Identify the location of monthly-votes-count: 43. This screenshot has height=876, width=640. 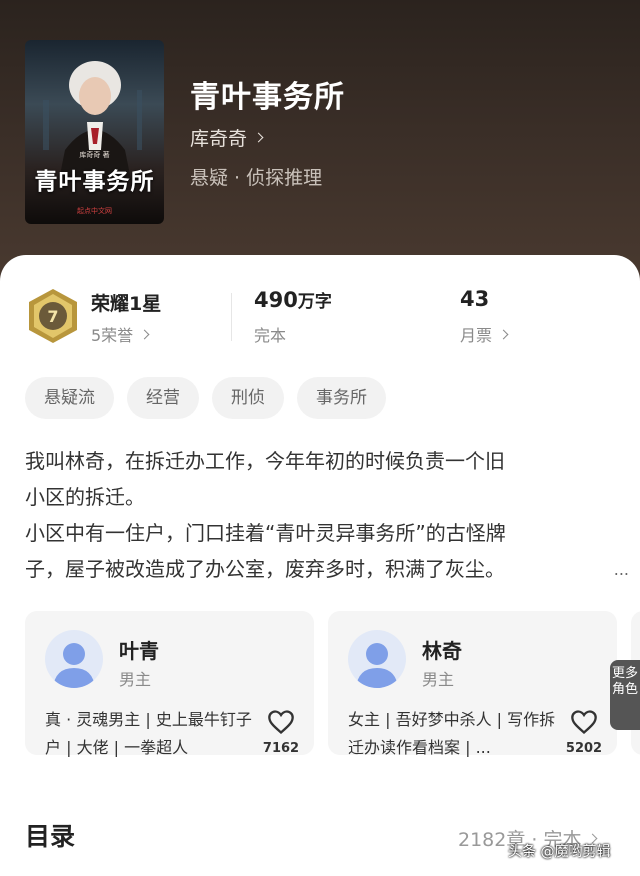
(475, 299).